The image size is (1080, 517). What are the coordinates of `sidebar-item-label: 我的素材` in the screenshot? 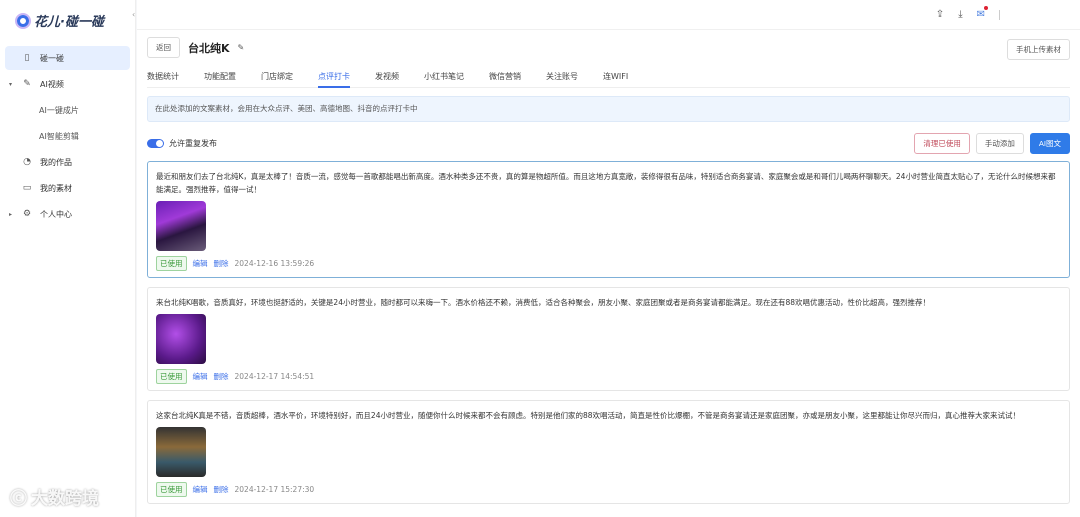 It's located at (56, 188).